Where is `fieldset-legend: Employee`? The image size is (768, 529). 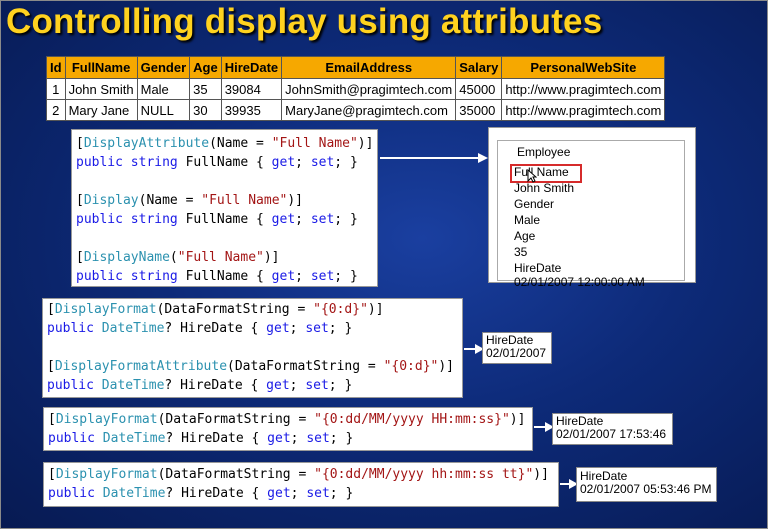 fieldset-legend: Employee is located at coordinates (544, 152).